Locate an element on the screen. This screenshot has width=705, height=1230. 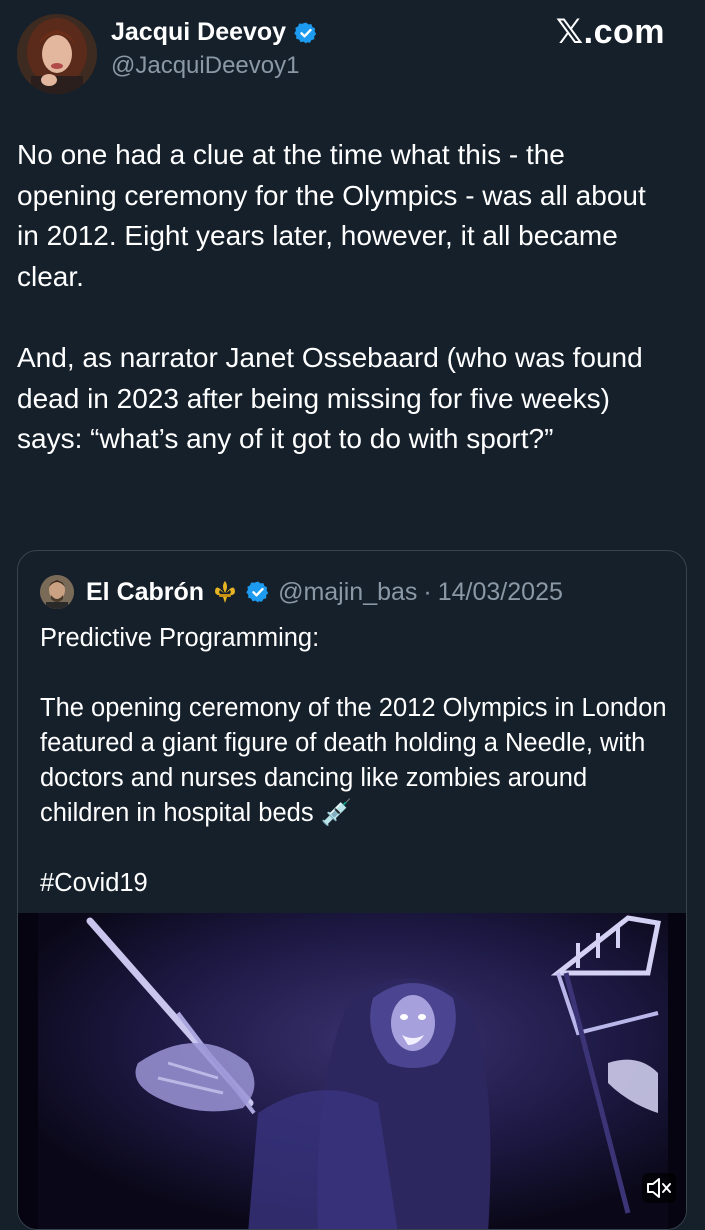
quoted-author-name: El Cabrón is located at coordinates (145, 592).